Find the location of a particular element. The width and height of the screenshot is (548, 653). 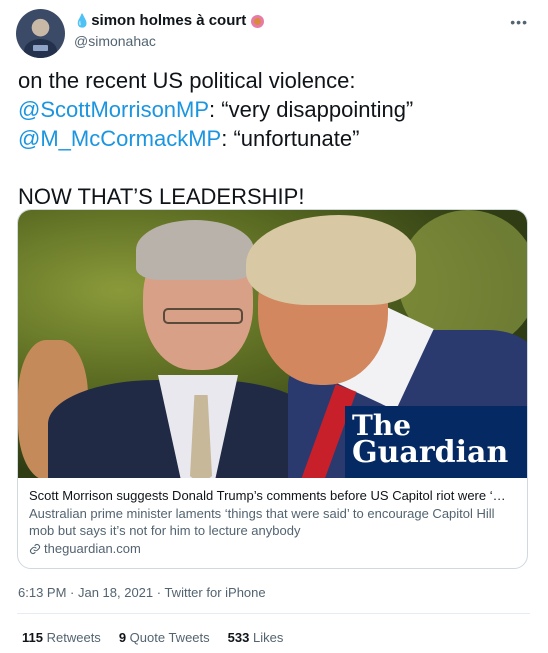

author-display-name: simon holmes à court is located at coordinates (168, 21).